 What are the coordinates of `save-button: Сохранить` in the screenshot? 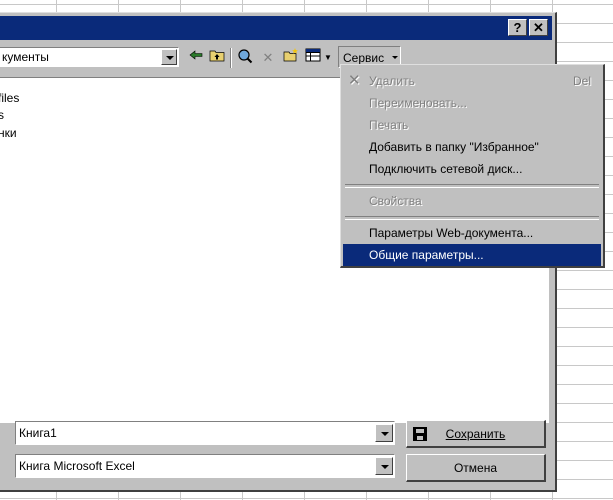 It's located at (476, 434).